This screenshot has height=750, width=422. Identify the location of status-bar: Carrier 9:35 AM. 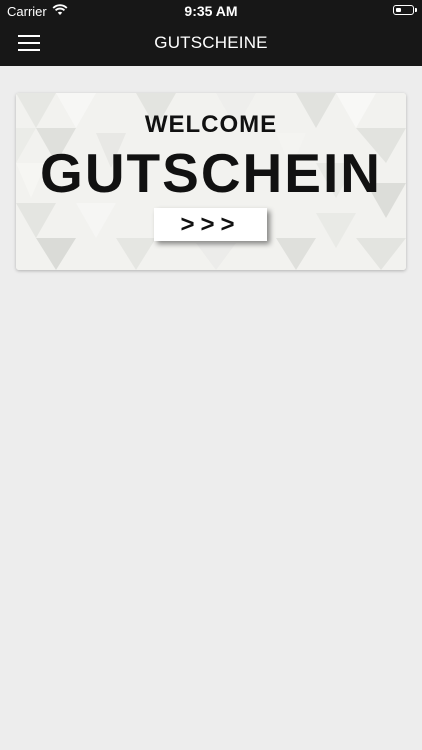
(211, 11).